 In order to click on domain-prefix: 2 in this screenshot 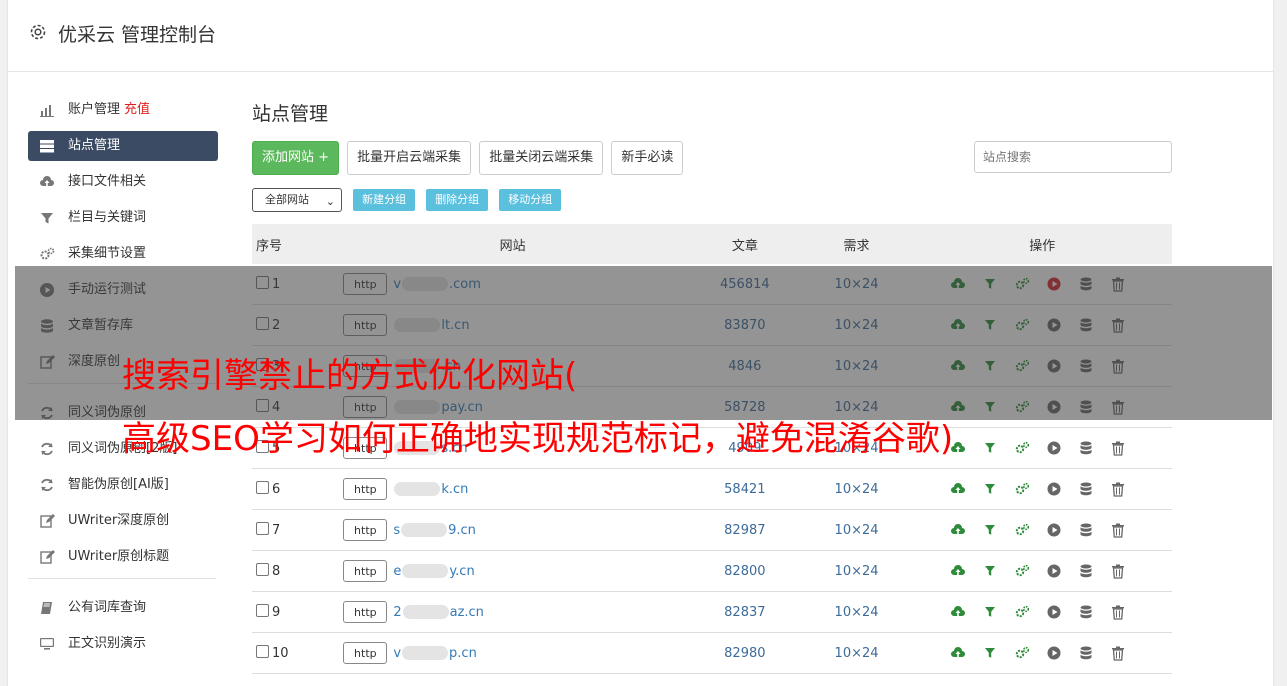, I will do `click(397, 612)`.